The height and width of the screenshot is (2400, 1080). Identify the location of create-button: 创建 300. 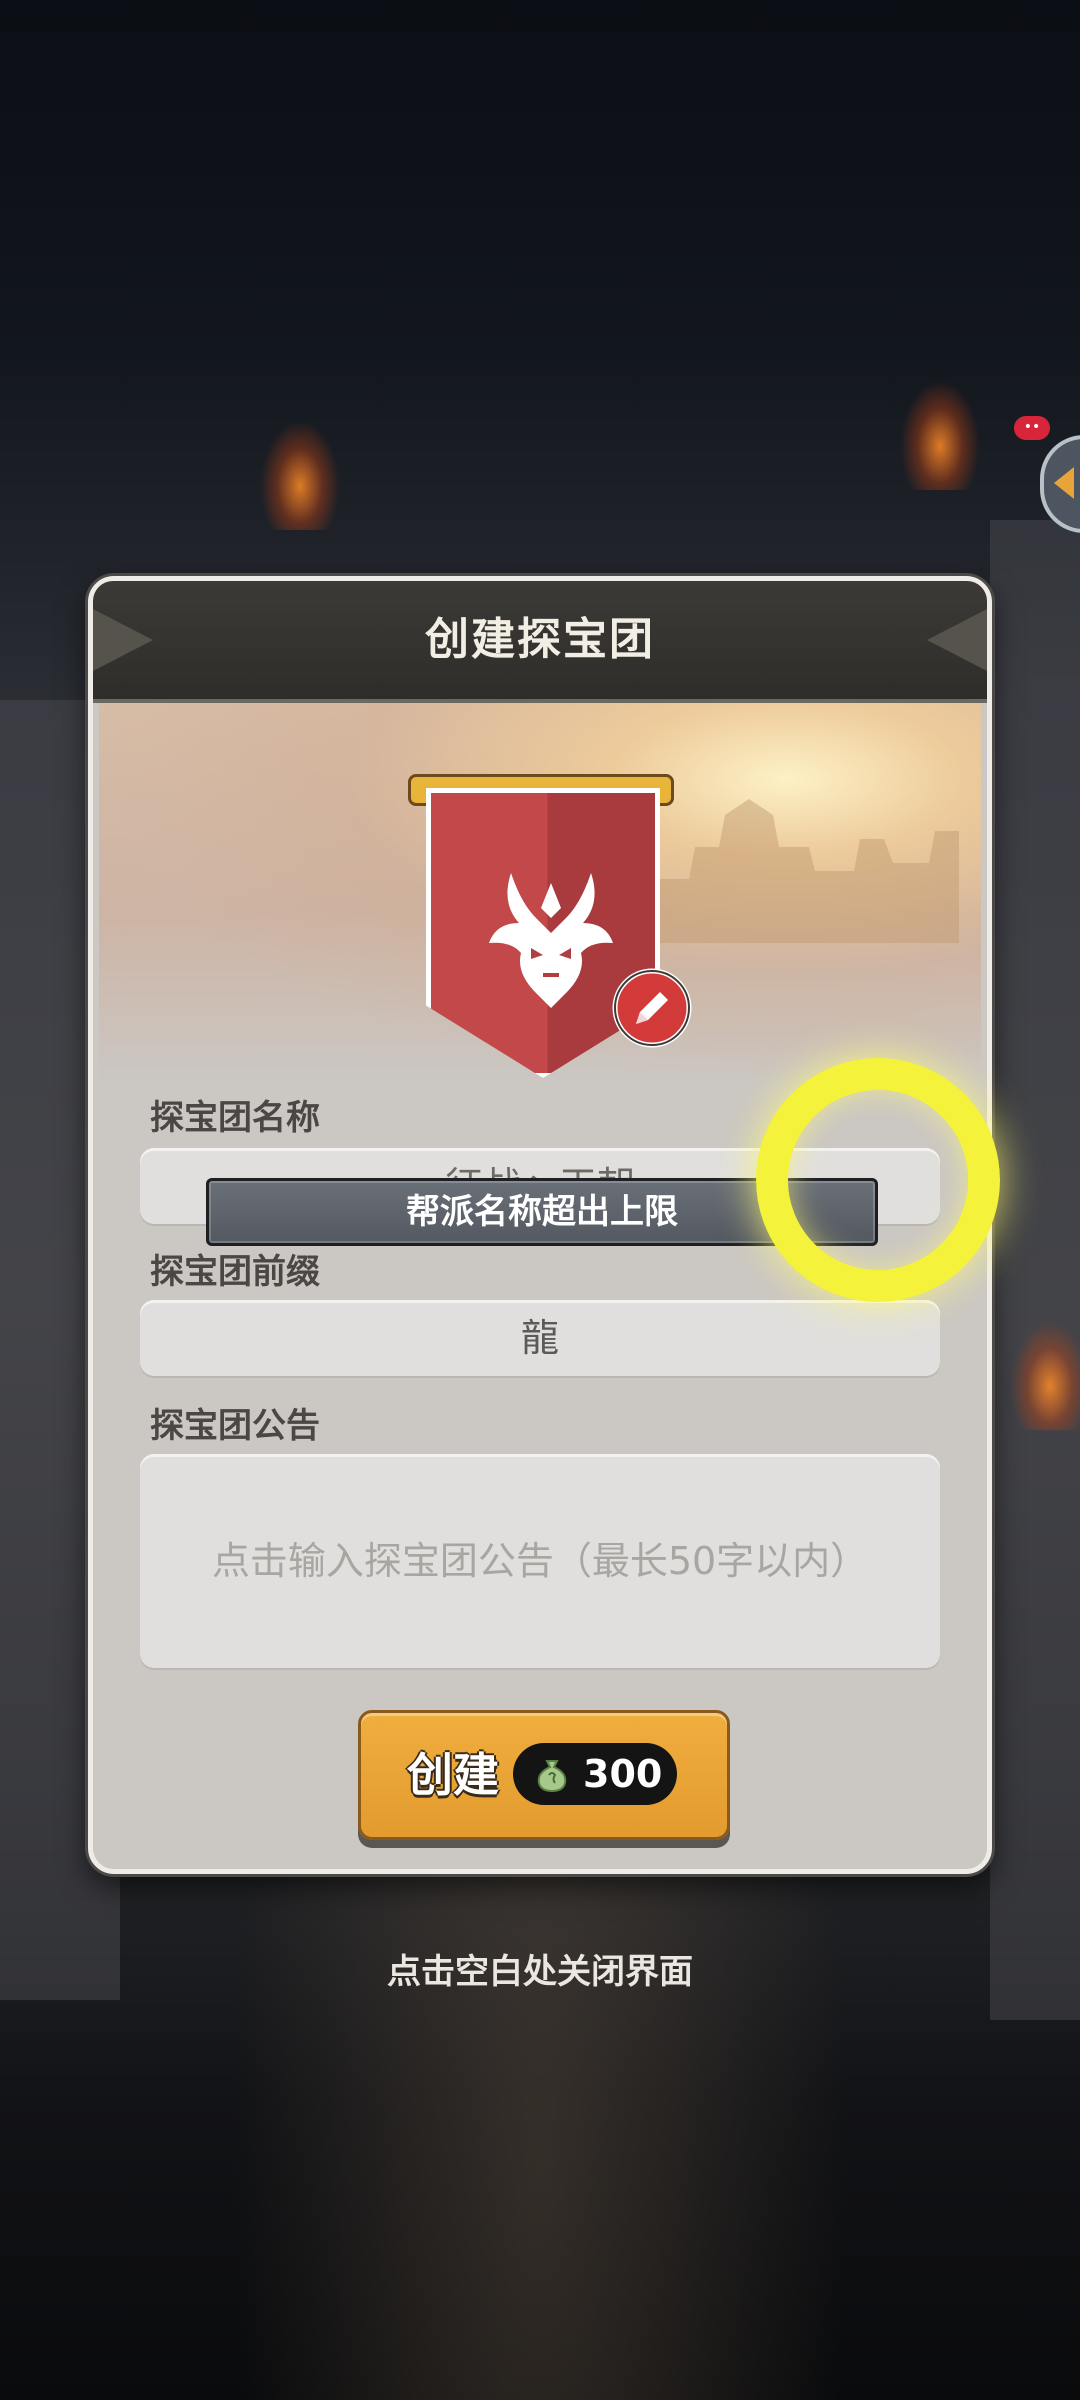
(544, 1775).